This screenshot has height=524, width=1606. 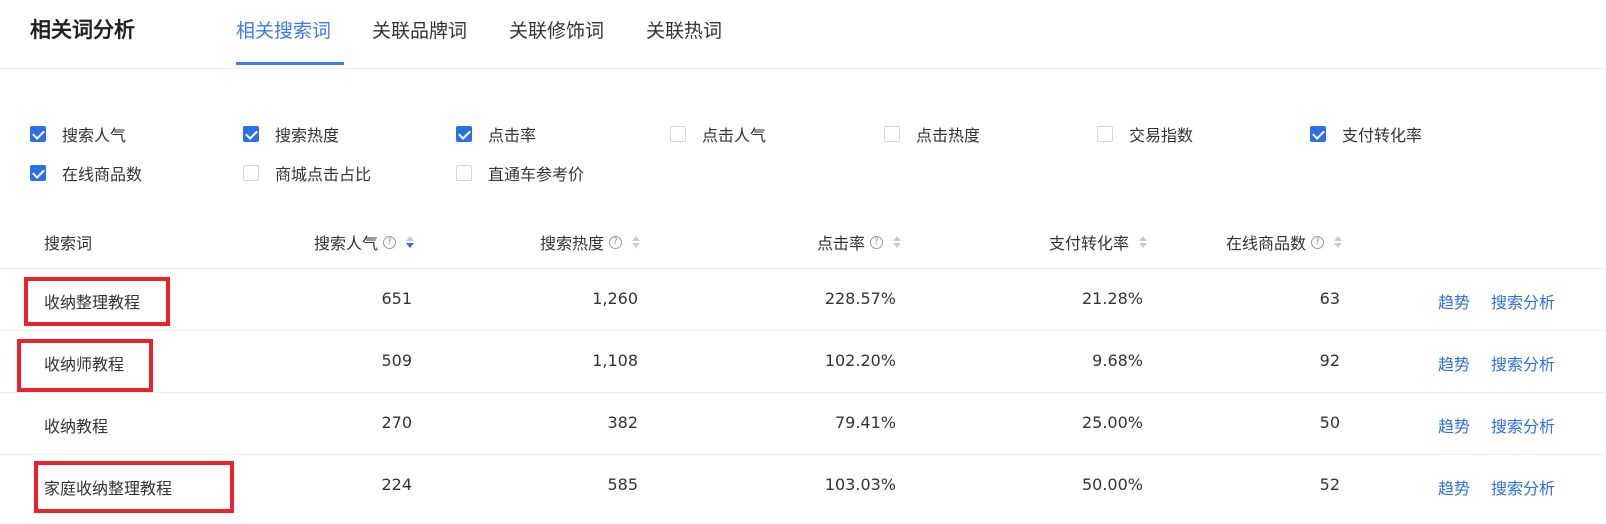 What do you see at coordinates (396, 422) in the screenshot?
I see `popularity-cell: 270` at bounding box center [396, 422].